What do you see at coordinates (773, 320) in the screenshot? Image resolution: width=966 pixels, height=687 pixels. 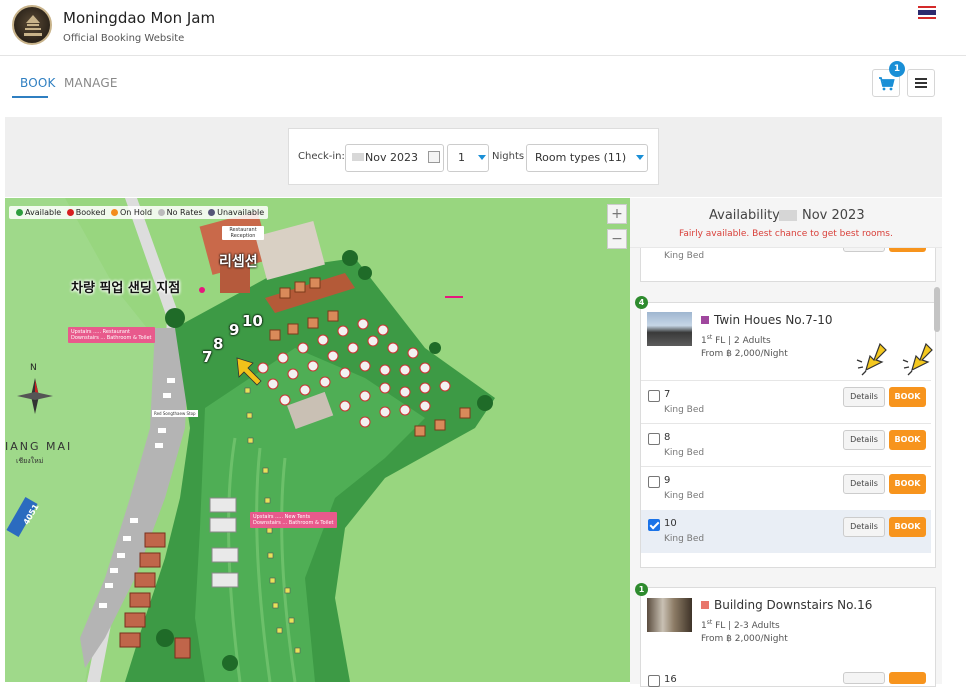 I see `room-group-name: Twin Houes No.7-10` at bounding box center [773, 320].